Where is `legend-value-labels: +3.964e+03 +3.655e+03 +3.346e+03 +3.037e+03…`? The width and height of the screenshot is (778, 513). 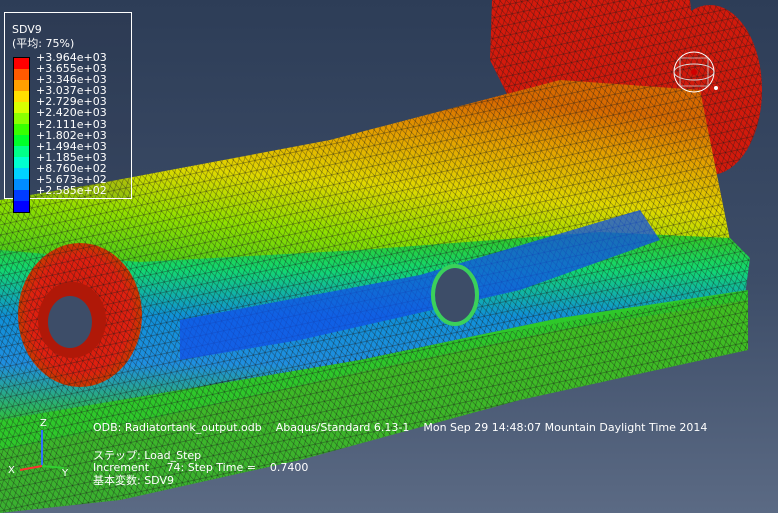 legend-value-labels: +3.964e+03 +3.655e+03 +3.346e+03 +3.037e+03… is located at coordinates (71, 124).